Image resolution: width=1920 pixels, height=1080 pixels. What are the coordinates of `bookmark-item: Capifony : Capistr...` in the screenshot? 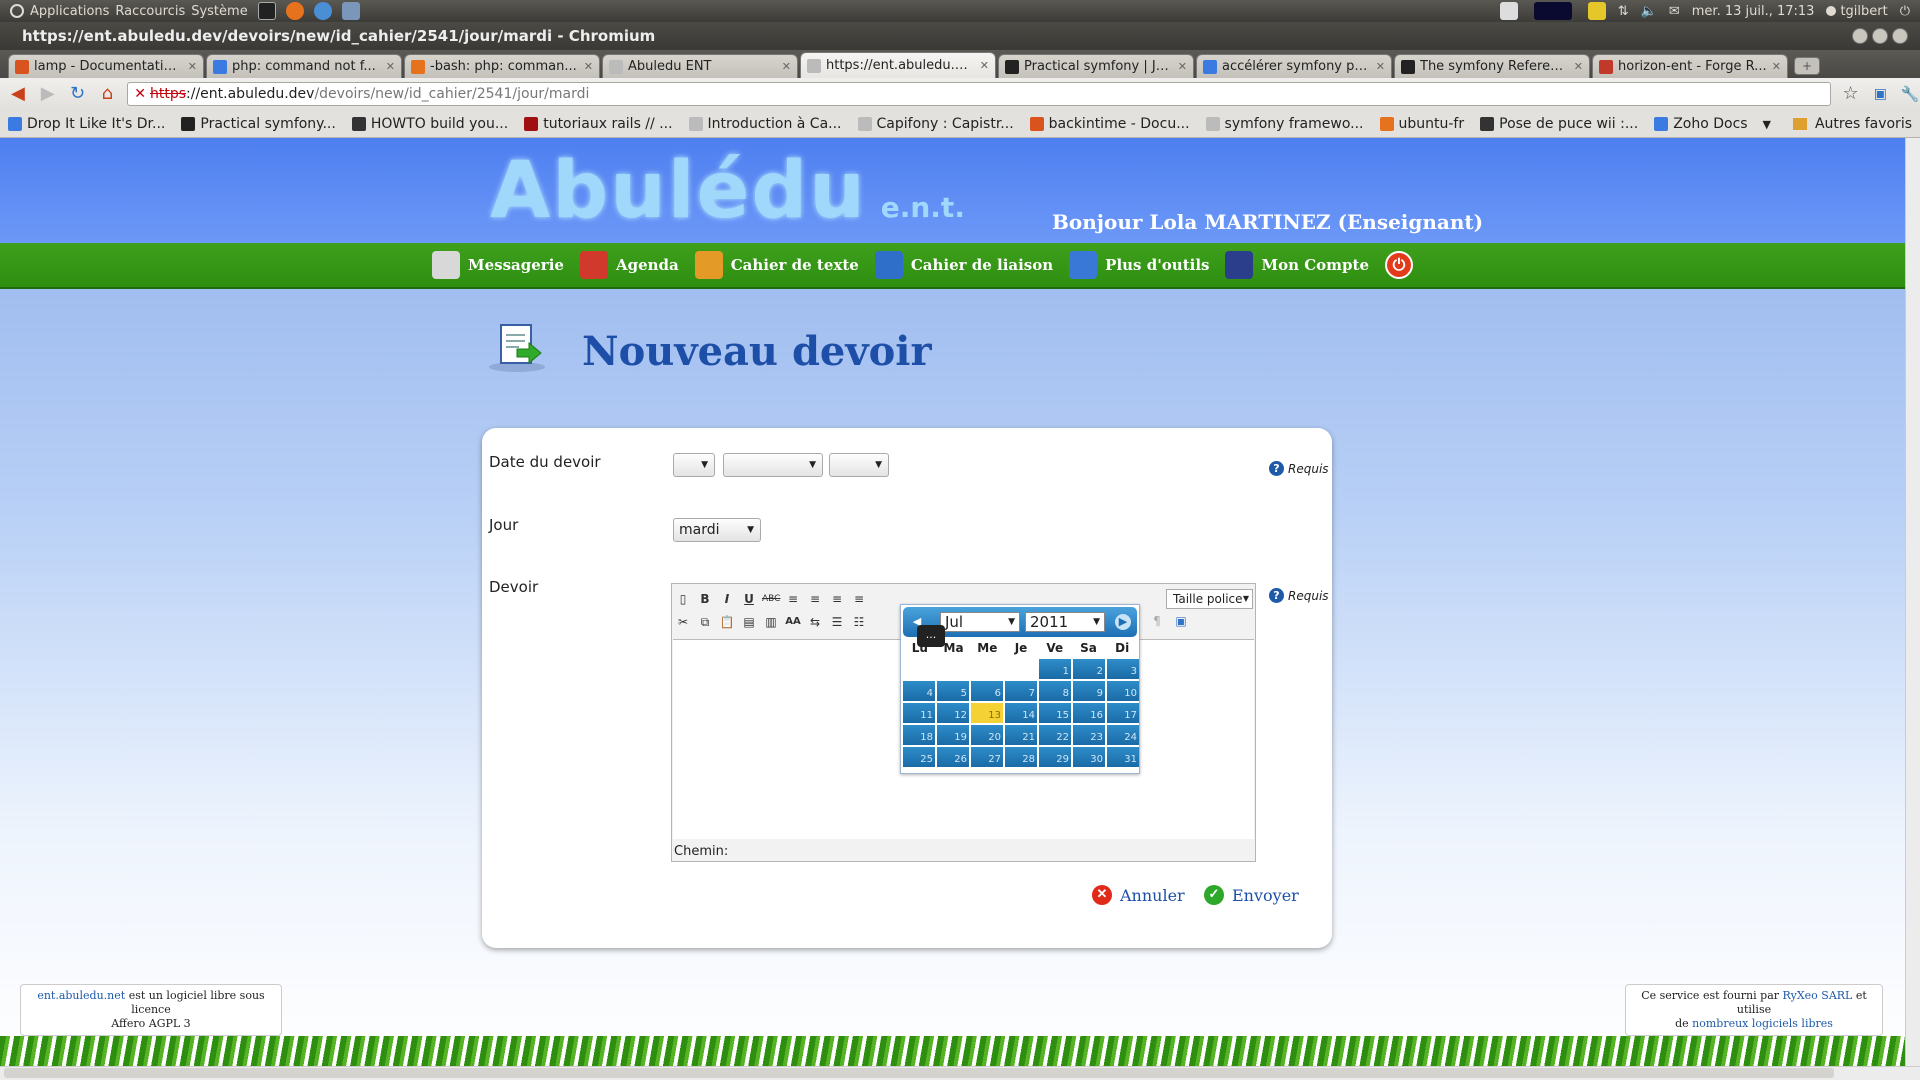 It's located at (935, 124).